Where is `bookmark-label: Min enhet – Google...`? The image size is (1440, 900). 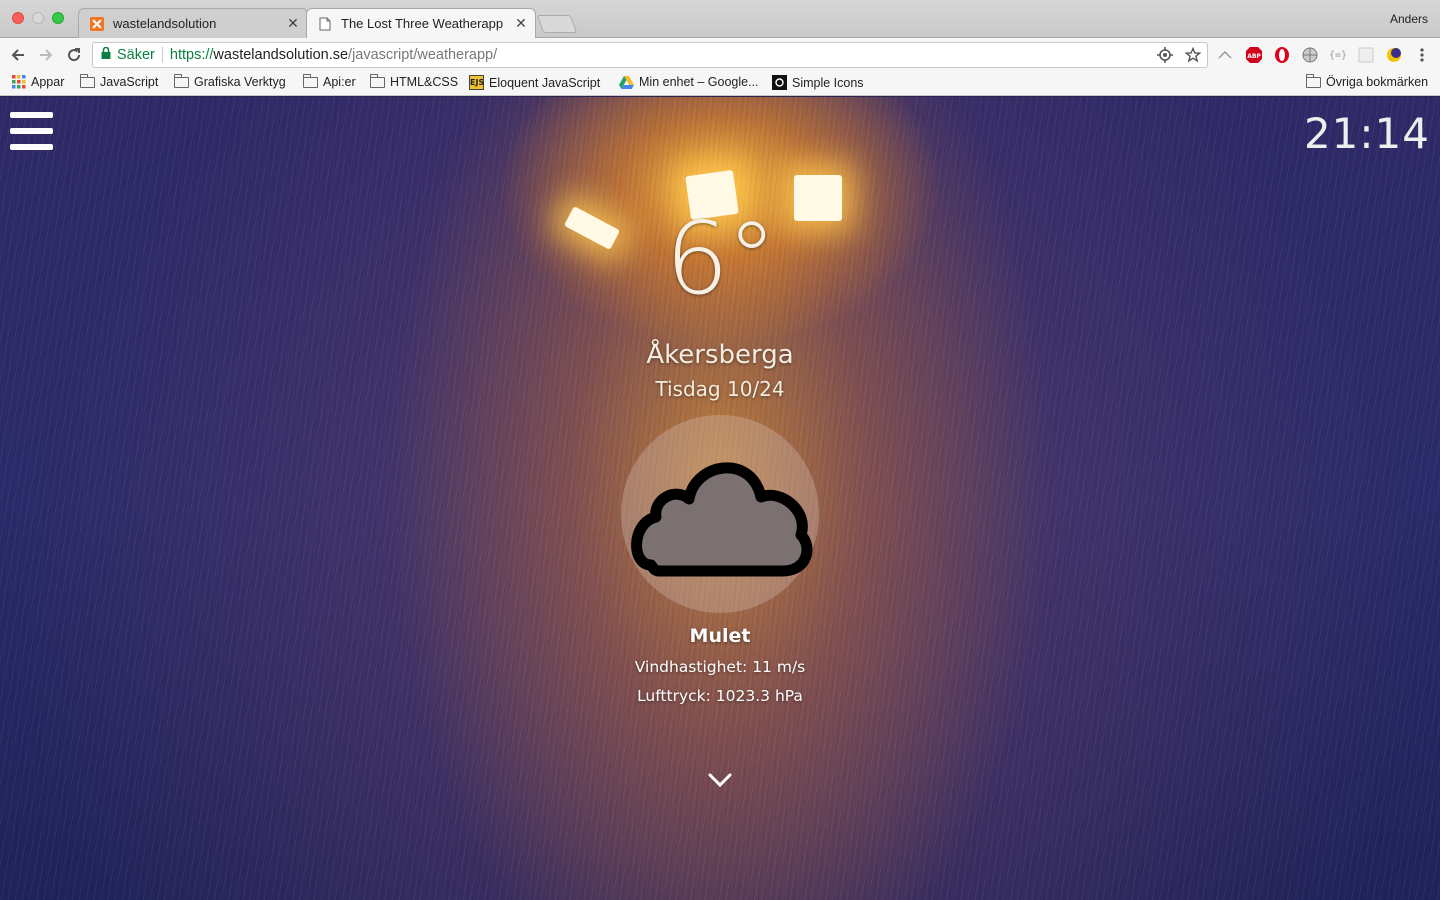 bookmark-label: Min enhet – Google... is located at coordinates (699, 82).